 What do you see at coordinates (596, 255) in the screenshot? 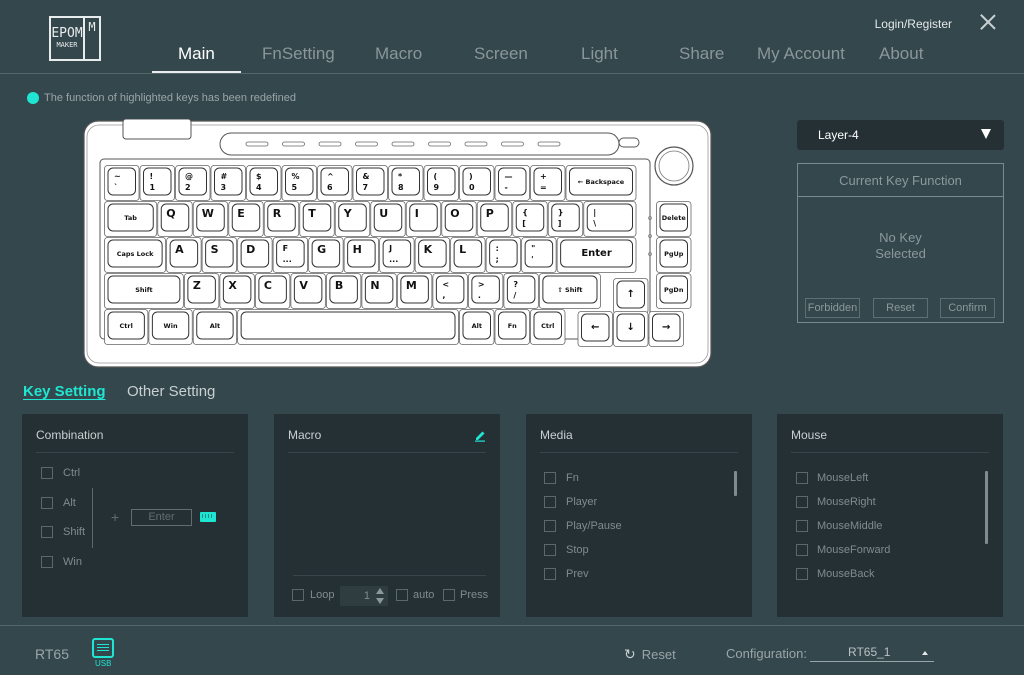
I see `keyboard-key: Enter` at bounding box center [596, 255].